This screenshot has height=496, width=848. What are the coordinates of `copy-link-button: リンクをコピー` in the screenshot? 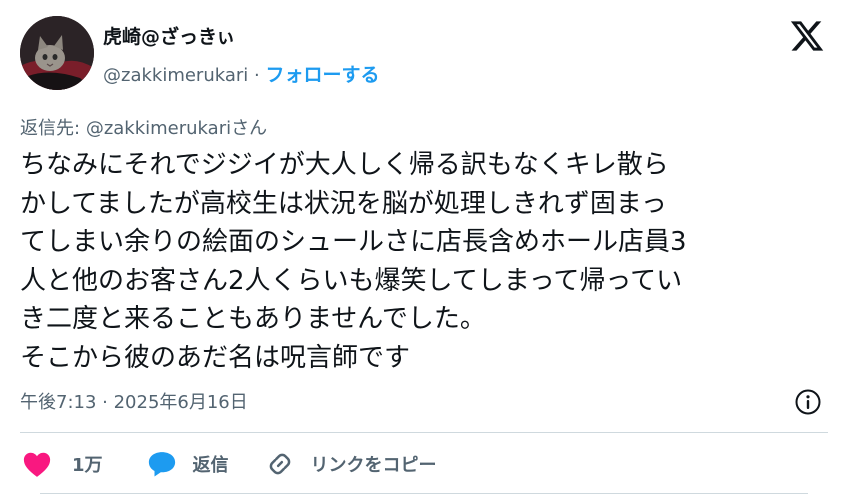 It's located at (351, 464).